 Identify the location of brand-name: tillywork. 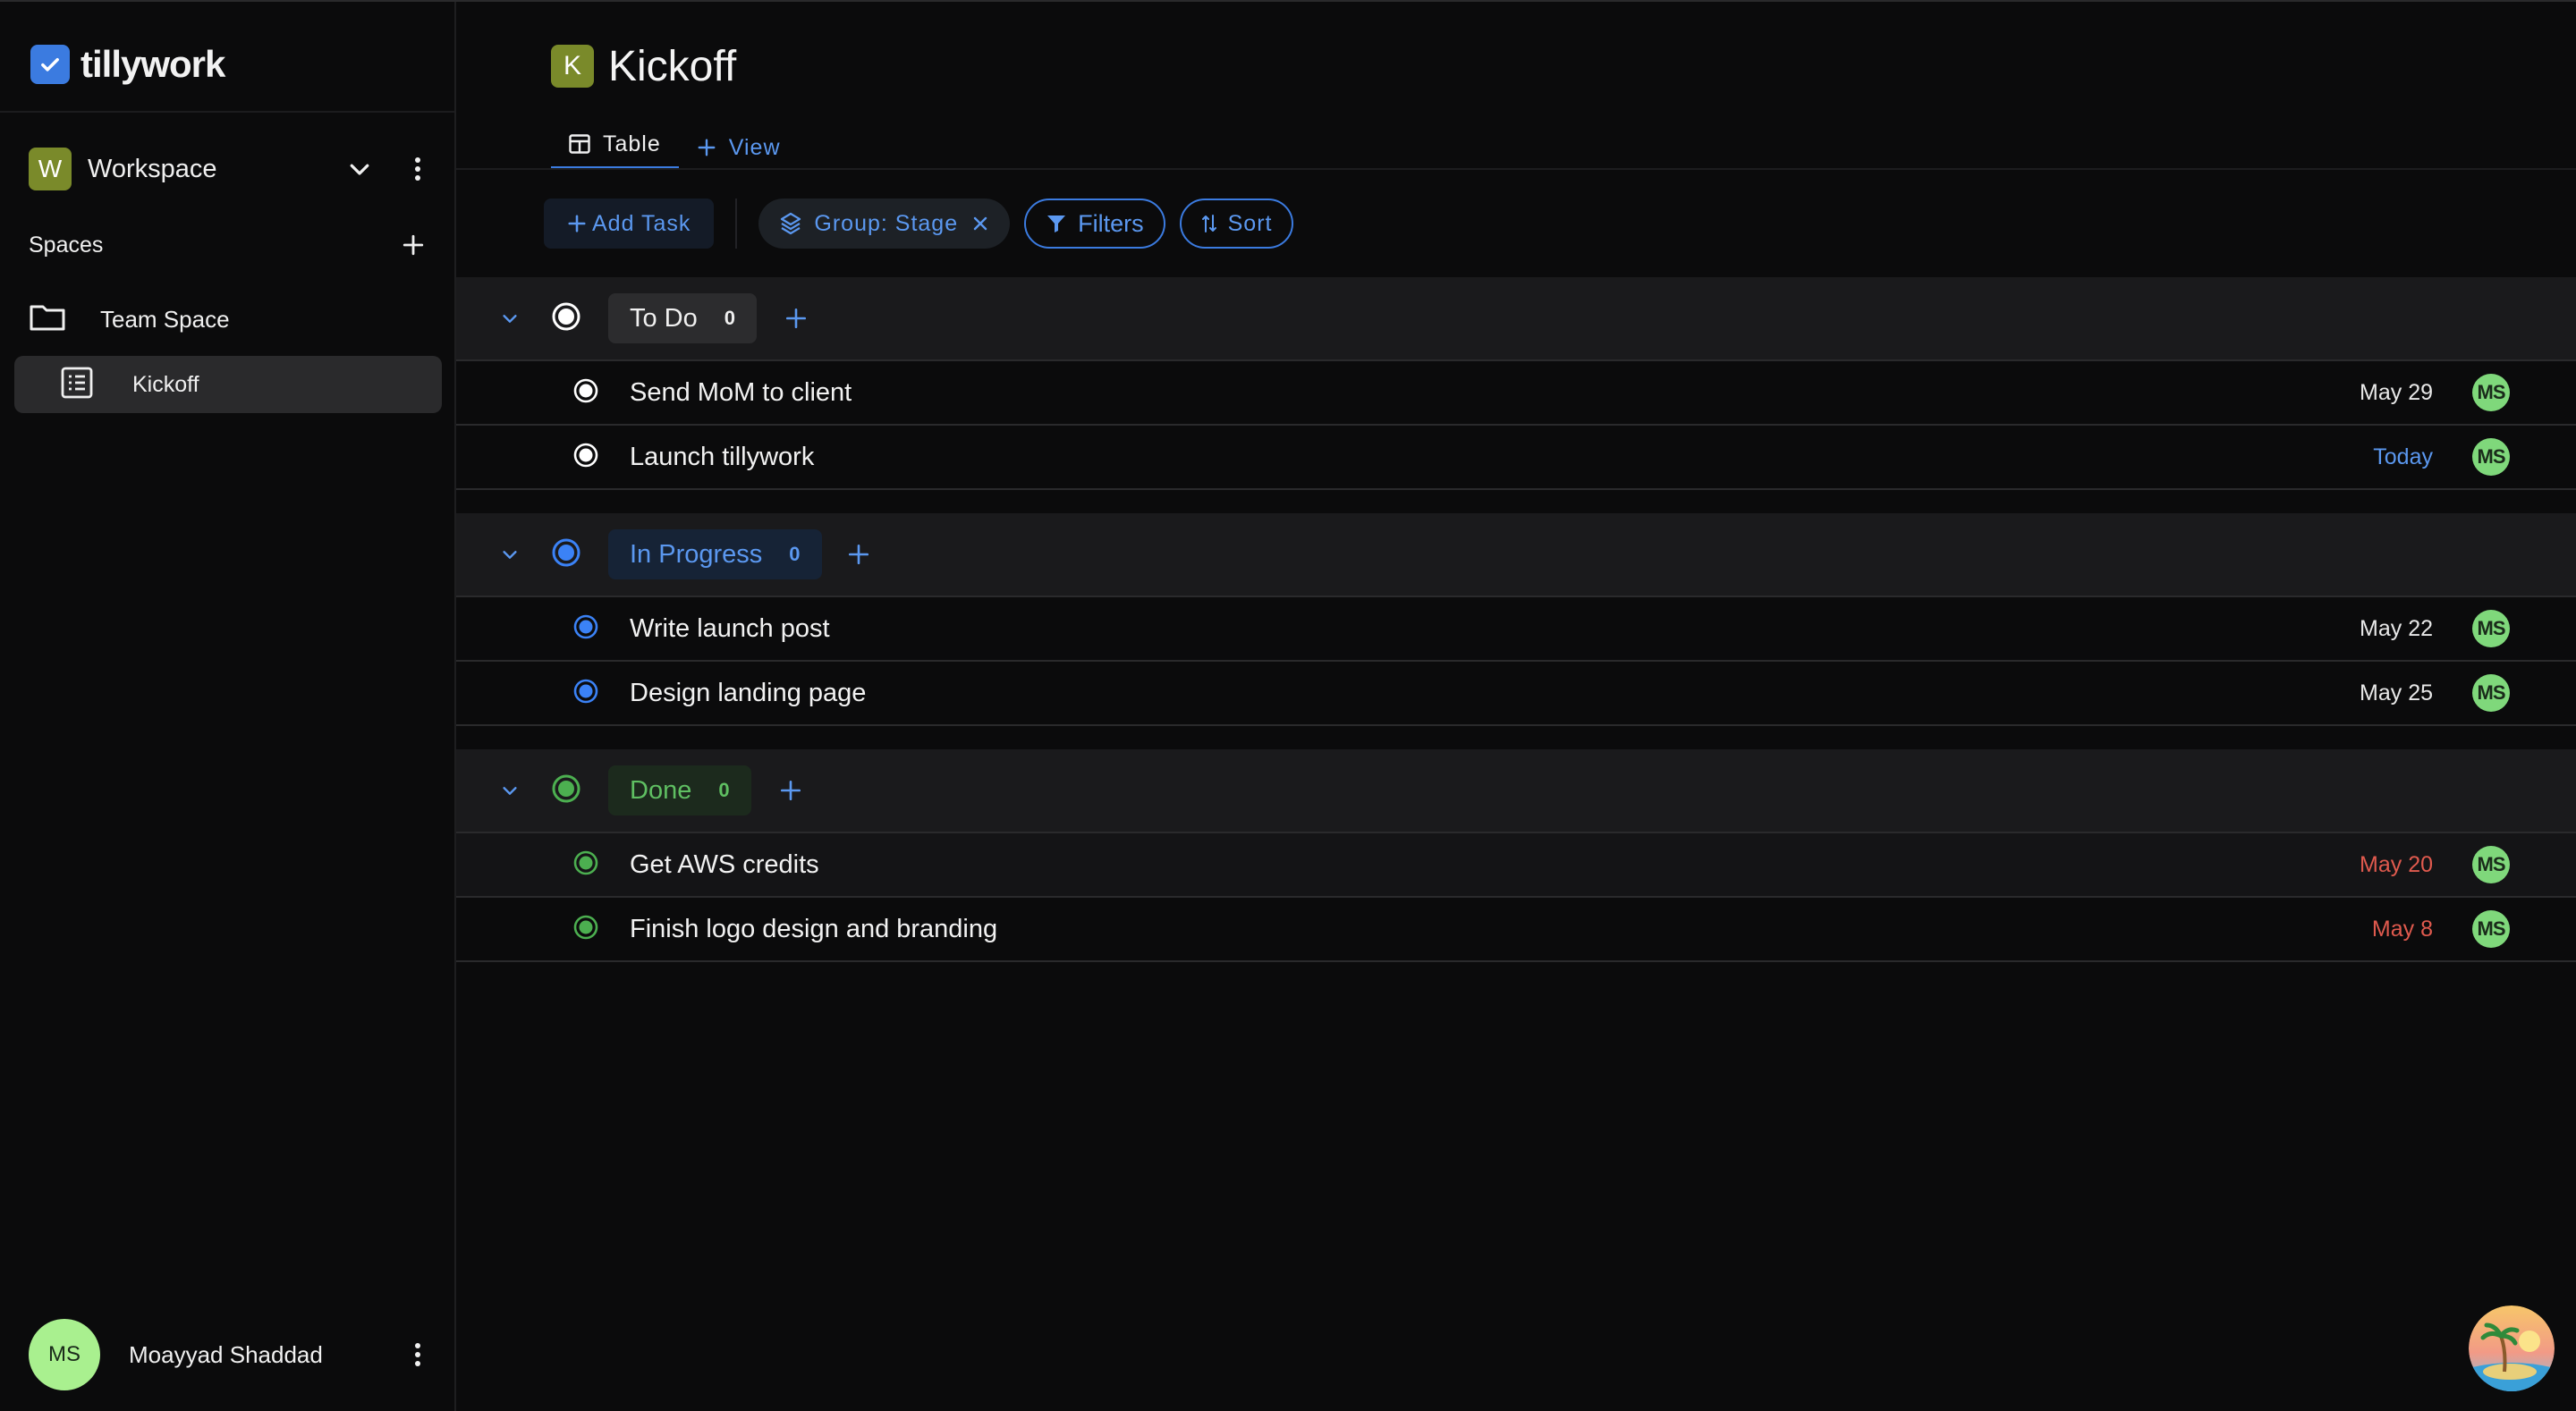
(152, 64).